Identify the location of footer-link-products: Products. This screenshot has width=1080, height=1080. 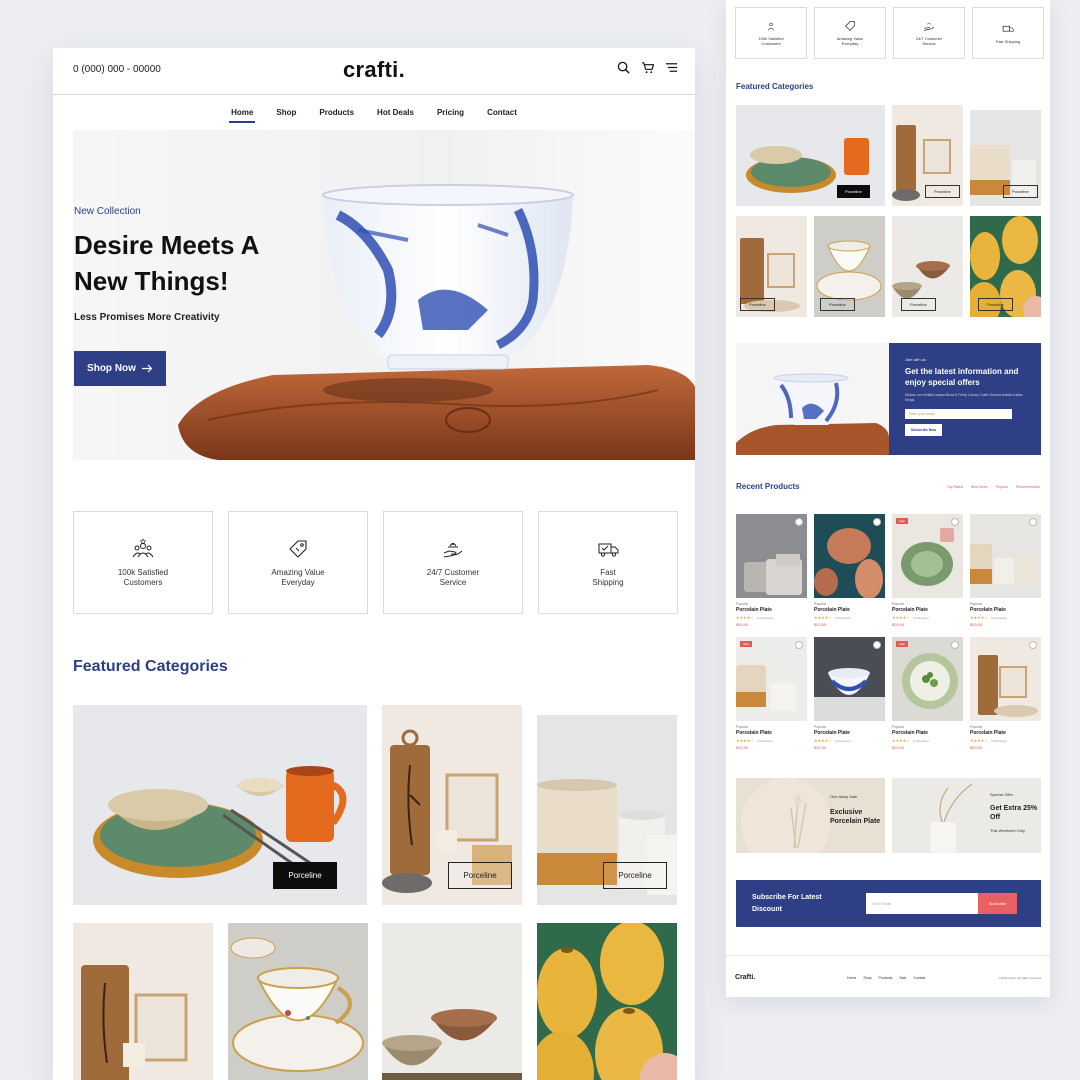
(886, 978).